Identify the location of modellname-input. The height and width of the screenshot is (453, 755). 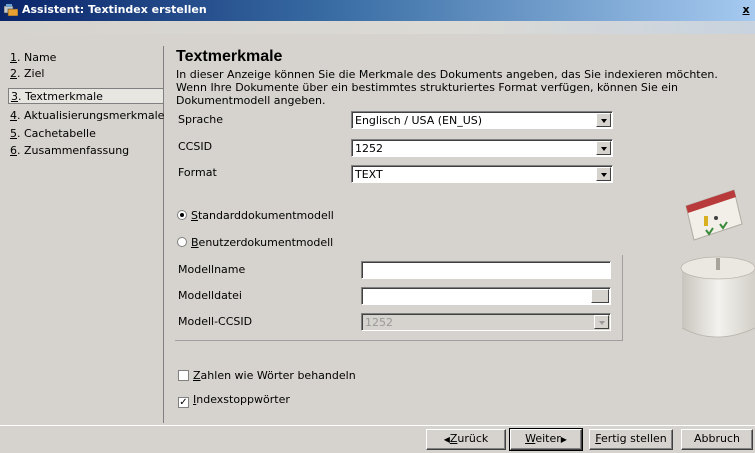
(486, 270).